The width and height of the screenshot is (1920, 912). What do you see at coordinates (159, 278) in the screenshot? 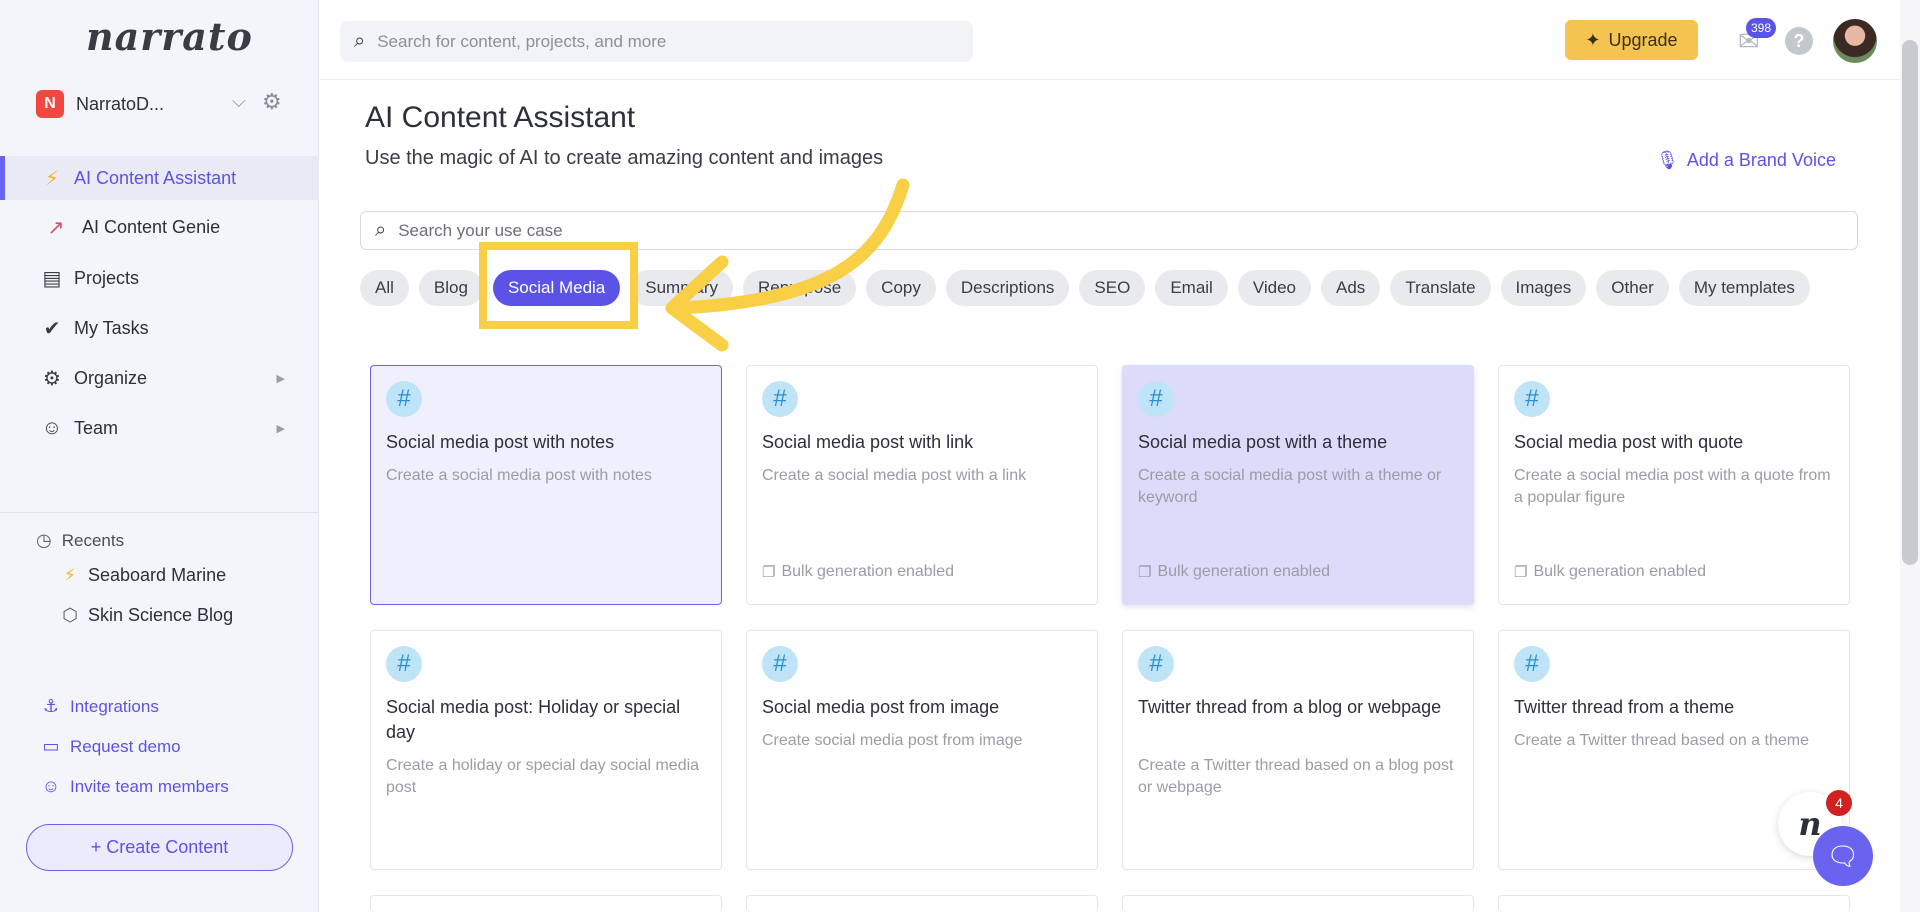
I see `sidebar-item-projects: ▤ Projects` at bounding box center [159, 278].